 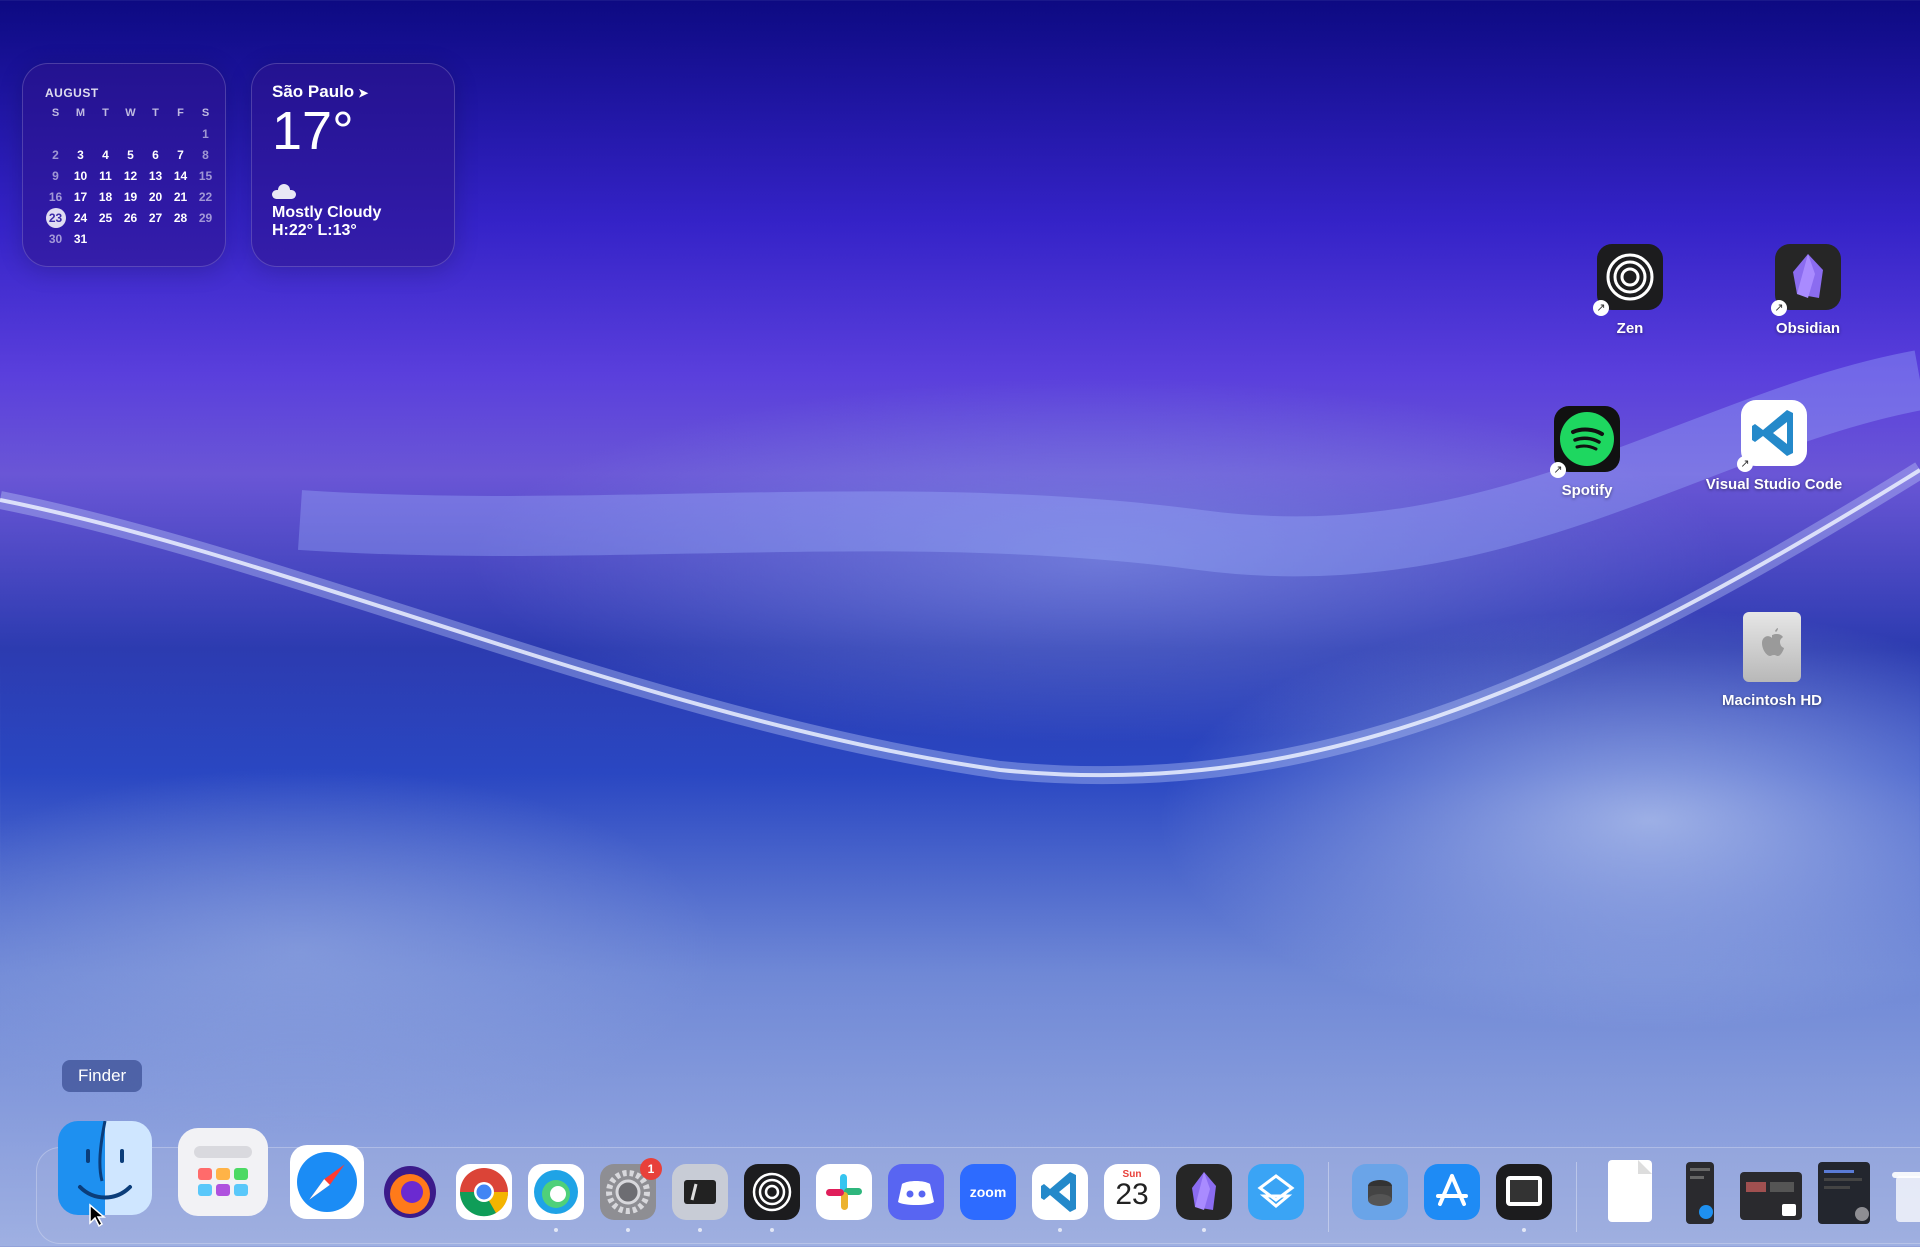 I want to click on desktop-icon-label: Spotify, so click(x=1587, y=490).